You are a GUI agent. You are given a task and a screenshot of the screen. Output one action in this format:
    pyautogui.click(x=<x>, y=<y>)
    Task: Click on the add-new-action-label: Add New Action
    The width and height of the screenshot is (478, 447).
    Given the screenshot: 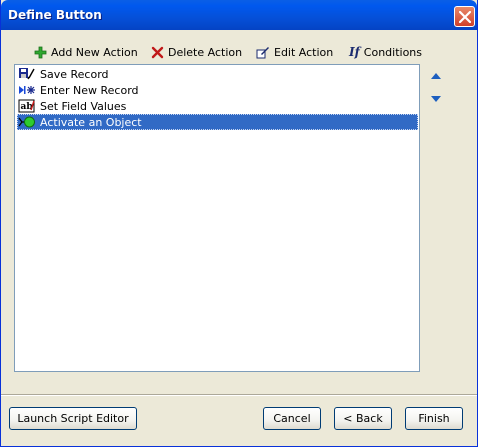 What is the action you would take?
    pyautogui.click(x=94, y=52)
    